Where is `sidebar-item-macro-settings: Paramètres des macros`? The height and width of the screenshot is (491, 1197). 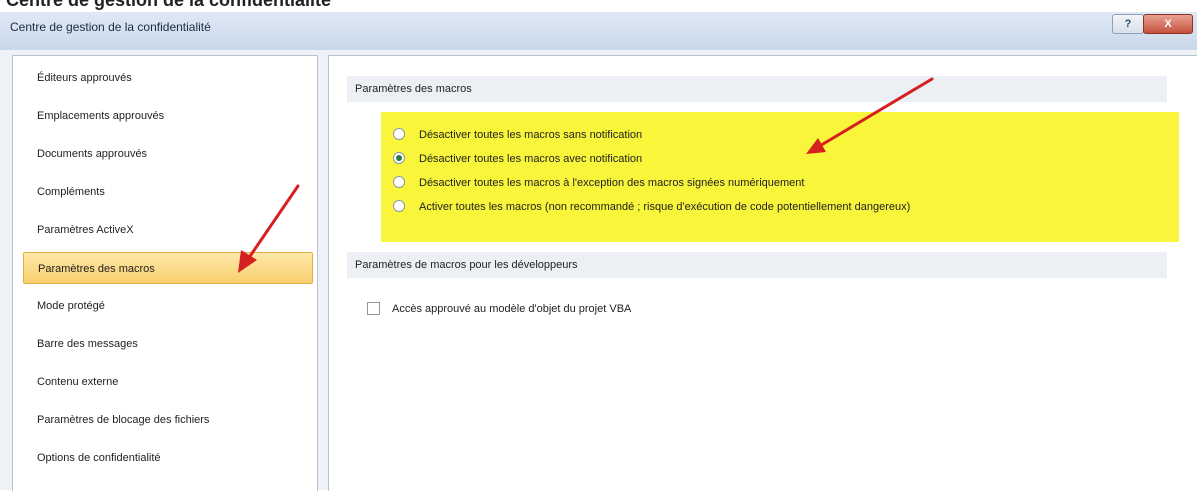 sidebar-item-macro-settings: Paramètres des macros is located at coordinates (168, 268).